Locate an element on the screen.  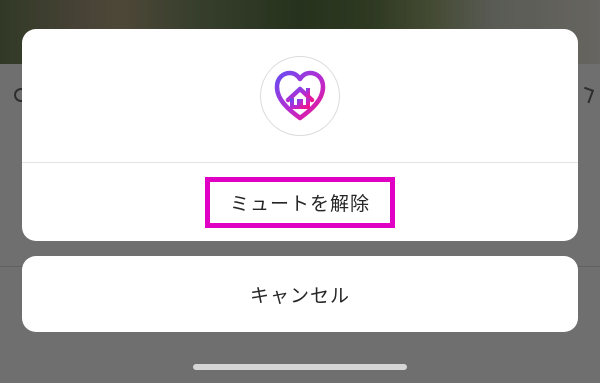
heart-house-icon is located at coordinates (300, 95).